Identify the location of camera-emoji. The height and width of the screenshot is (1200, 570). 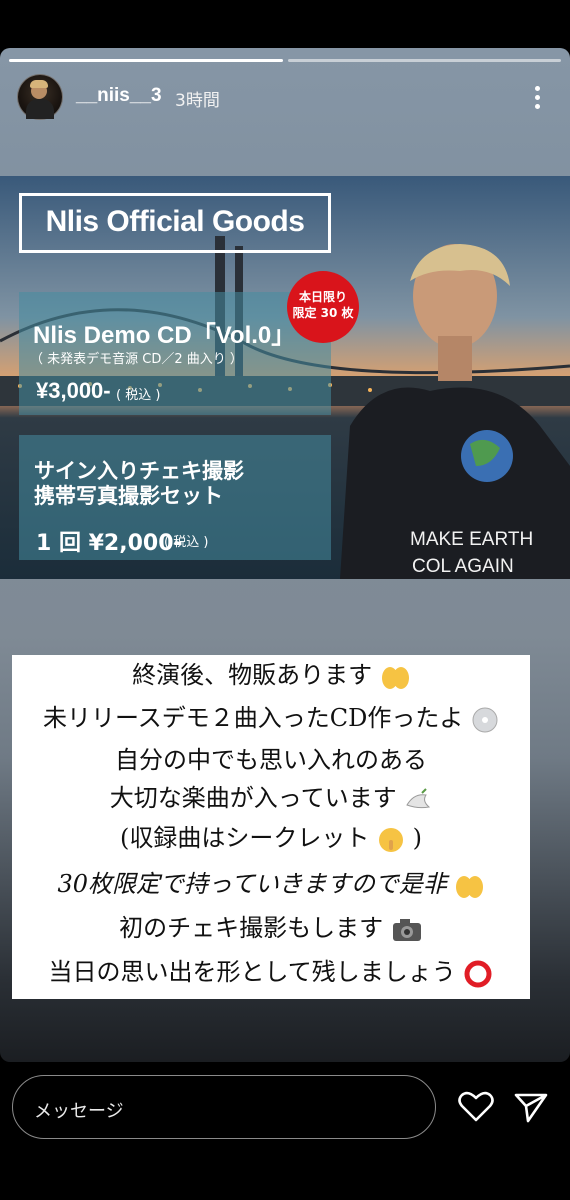
(406, 929).